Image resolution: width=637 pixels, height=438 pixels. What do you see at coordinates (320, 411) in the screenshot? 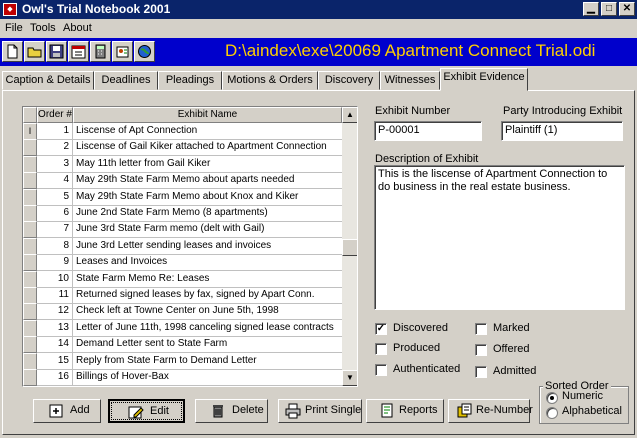
I see `print-single-button: Print Single` at bounding box center [320, 411].